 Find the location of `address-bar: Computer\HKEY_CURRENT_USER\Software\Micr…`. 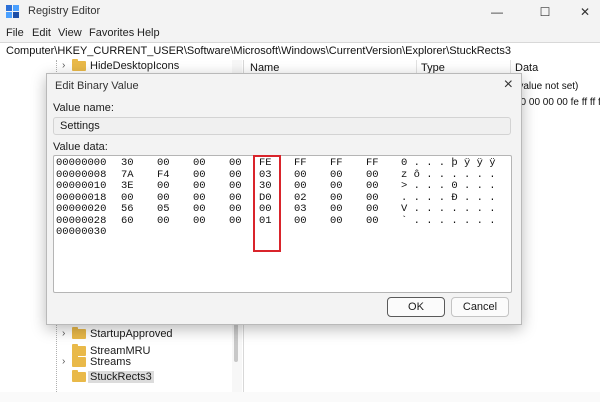

address-bar: Computer\HKEY_CURRENT_USER\Software\Micr… is located at coordinates (300, 51).